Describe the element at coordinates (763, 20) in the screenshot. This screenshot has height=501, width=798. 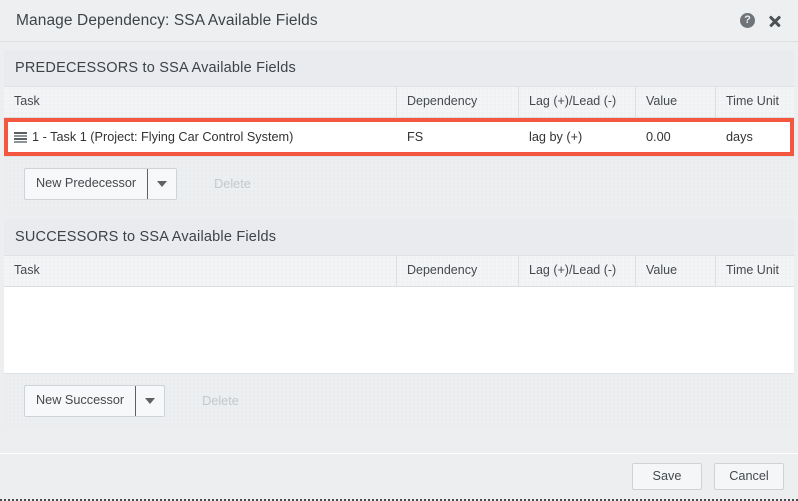
I see `titlebar-icons: ?` at that location.